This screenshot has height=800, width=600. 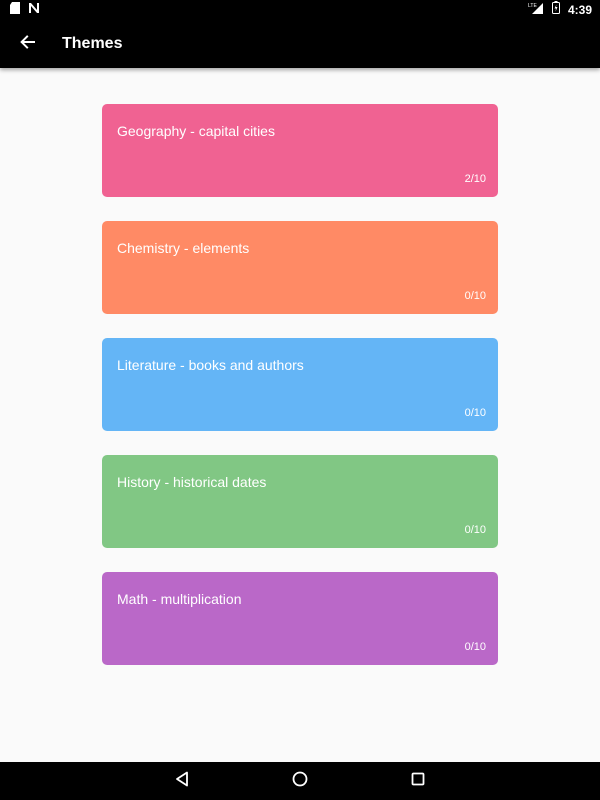 I want to click on theme-card-literature: Literature - books and authors 0/10, so click(x=300, y=384).